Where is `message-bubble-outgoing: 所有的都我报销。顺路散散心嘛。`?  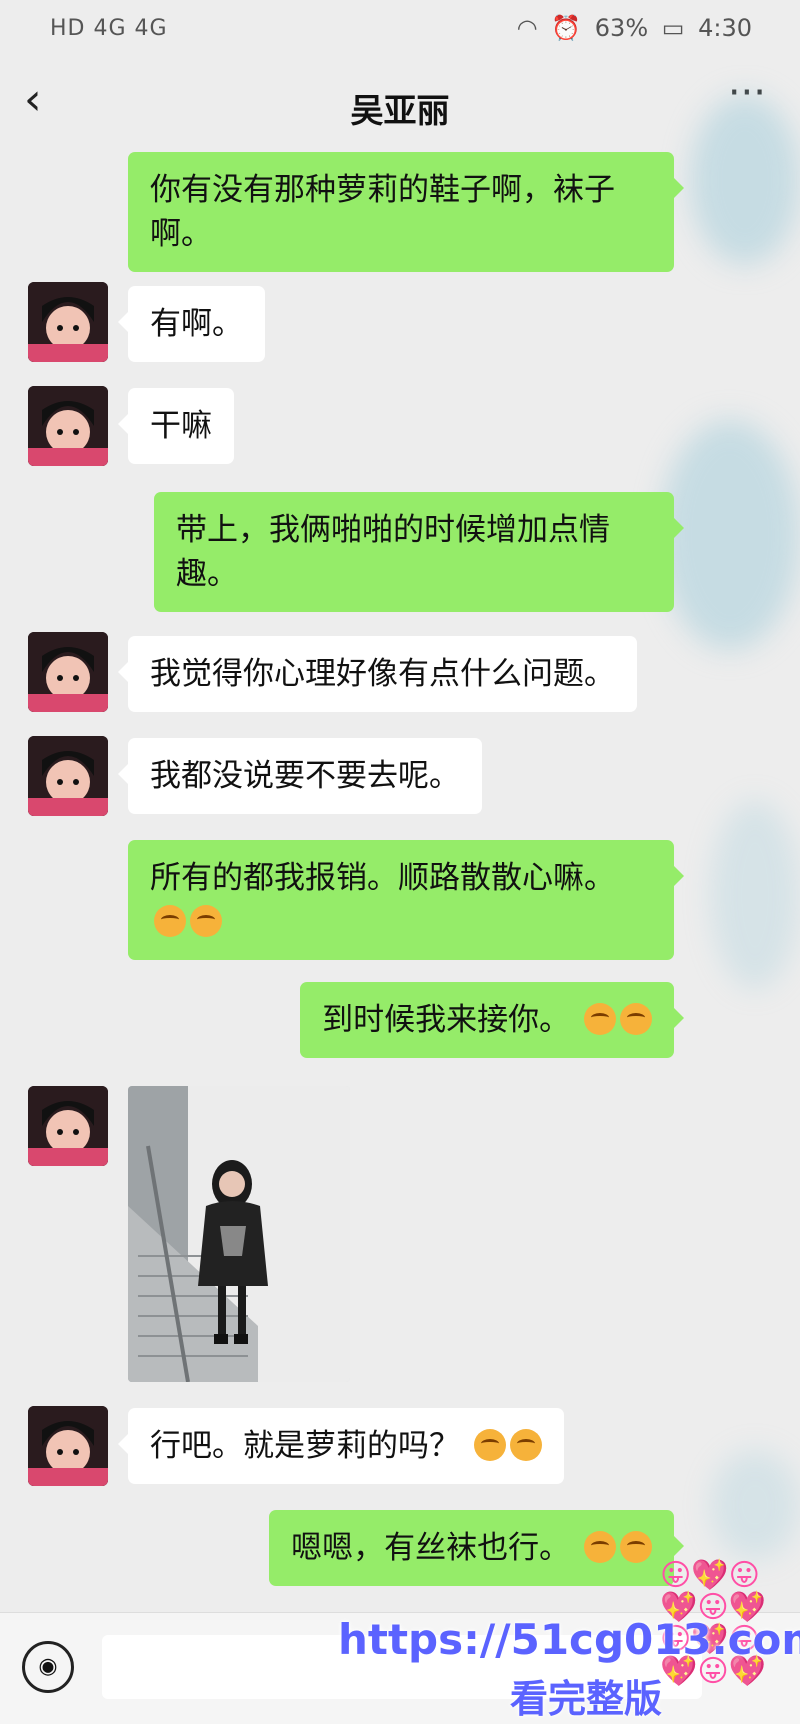
message-bubble-outgoing: 所有的都我报销。顺路散散心嘛。 is located at coordinates (406, 900).